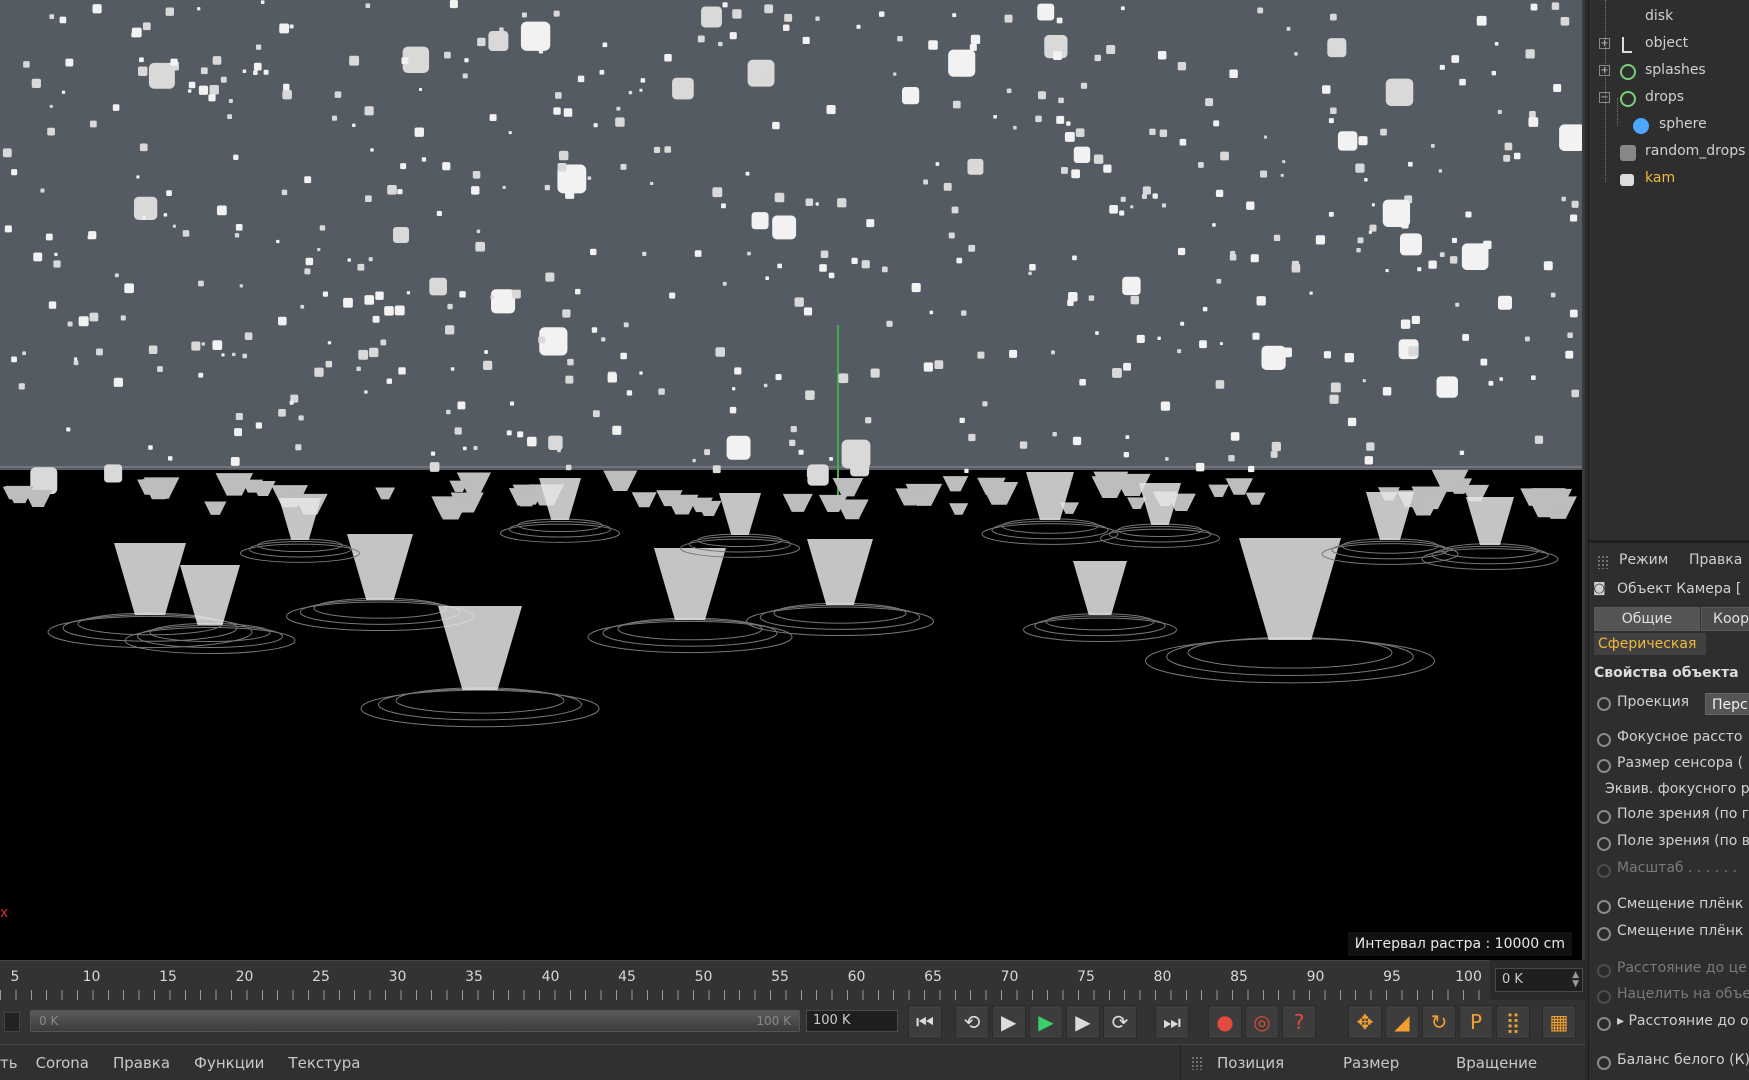 The image size is (1749, 1080). Describe the element at coordinates (745, 980) in the screenshot. I see `timeline-ruler: 5 10 15 20 25 30 35 40 45 50 55 60 65 70 75 80 85 90 95 100` at that location.